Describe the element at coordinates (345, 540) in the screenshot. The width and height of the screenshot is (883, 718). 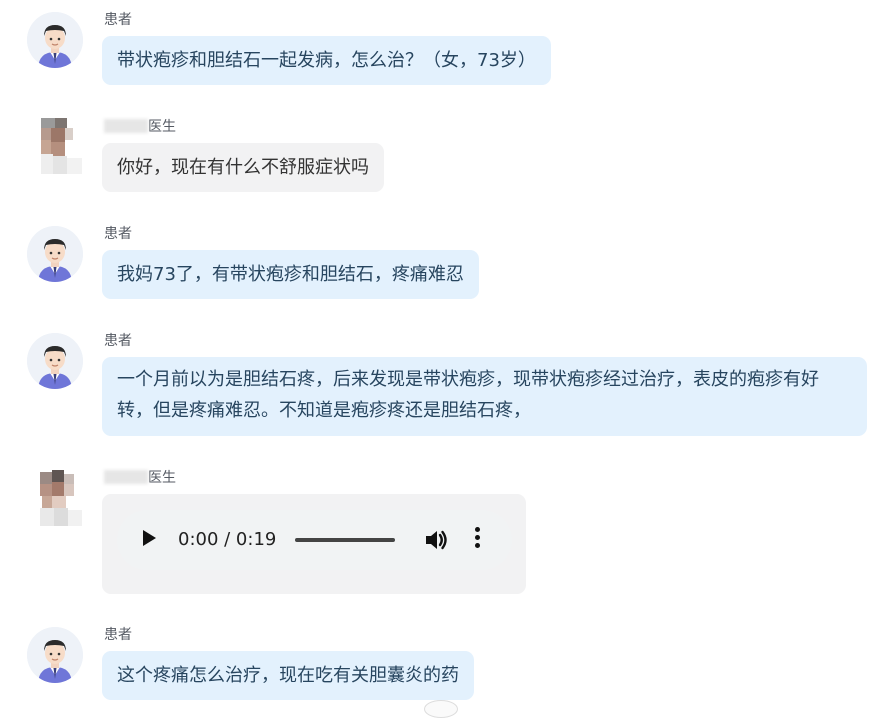
I see `audio-progress-bar` at that location.